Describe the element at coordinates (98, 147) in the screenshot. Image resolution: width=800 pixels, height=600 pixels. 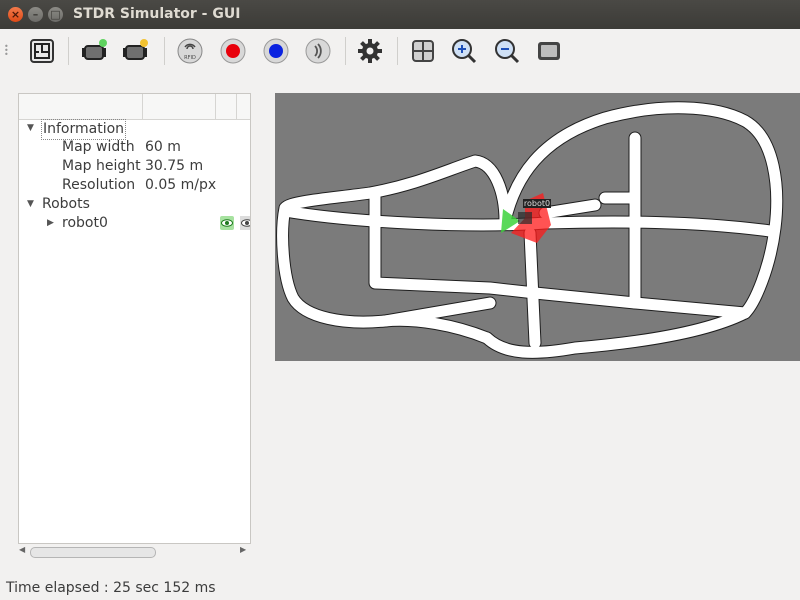
I see `property-key: Map width` at that location.